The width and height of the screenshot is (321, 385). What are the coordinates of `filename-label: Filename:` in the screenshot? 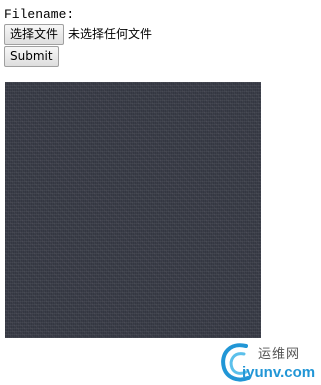 It's located at (39, 14).